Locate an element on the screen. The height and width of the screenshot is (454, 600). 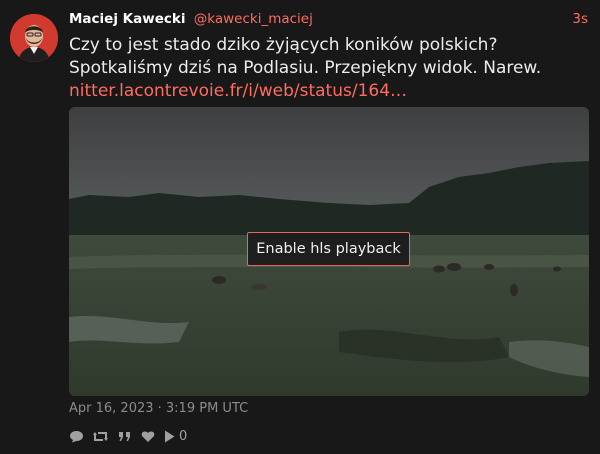
author-handle: @kawecki_maciej is located at coordinates (253, 19).